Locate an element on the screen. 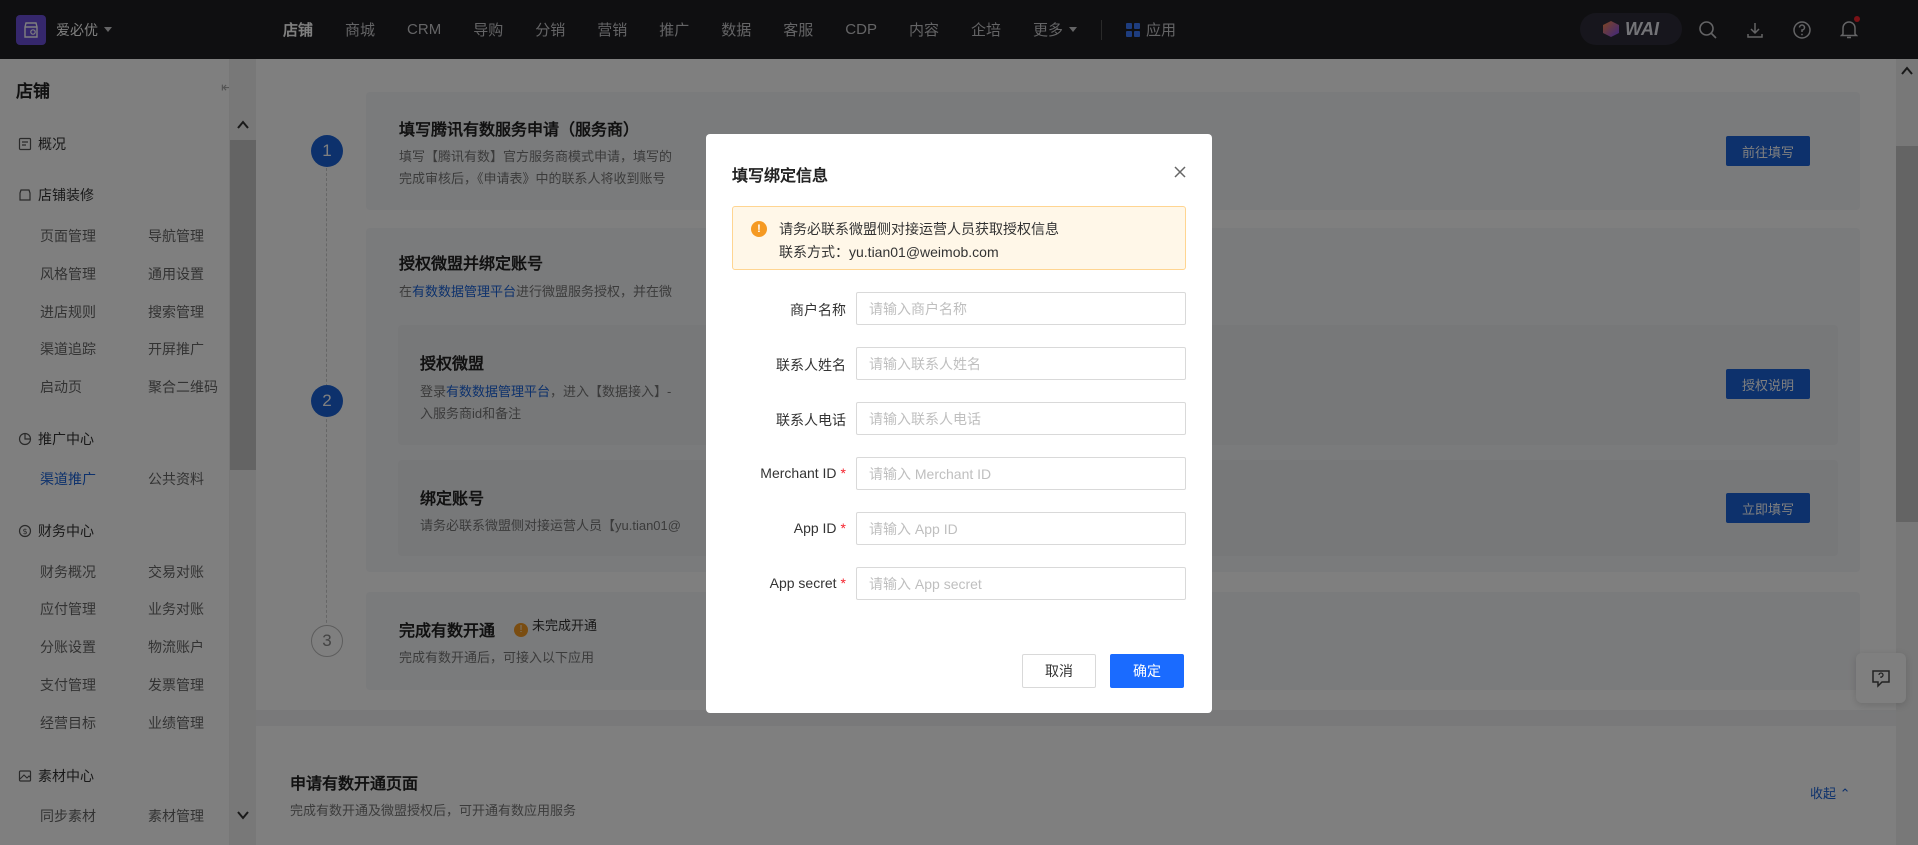 The width and height of the screenshot is (1918, 845). cancel-button: 取消 is located at coordinates (1059, 671).